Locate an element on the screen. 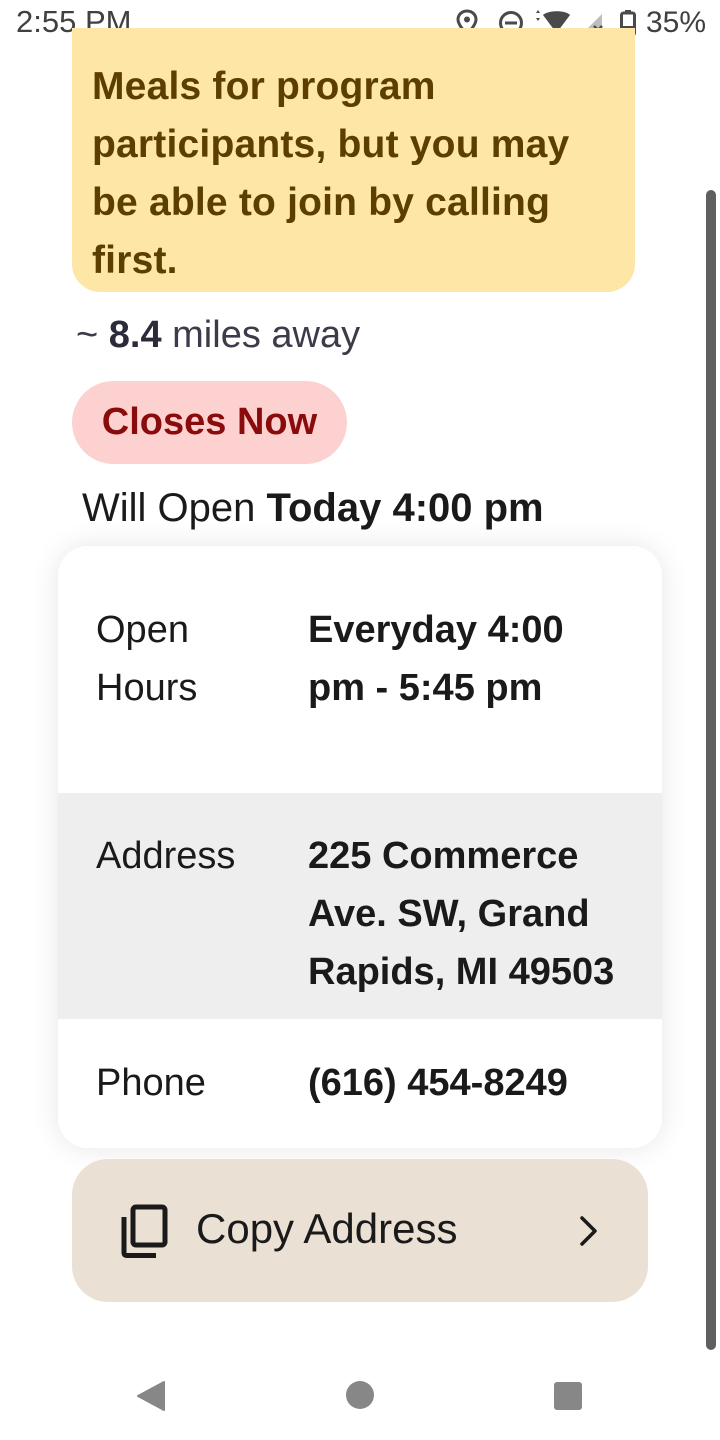 The width and height of the screenshot is (720, 1440). distance-text: ~ 8.4 miles away is located at coordinates (218, 335).